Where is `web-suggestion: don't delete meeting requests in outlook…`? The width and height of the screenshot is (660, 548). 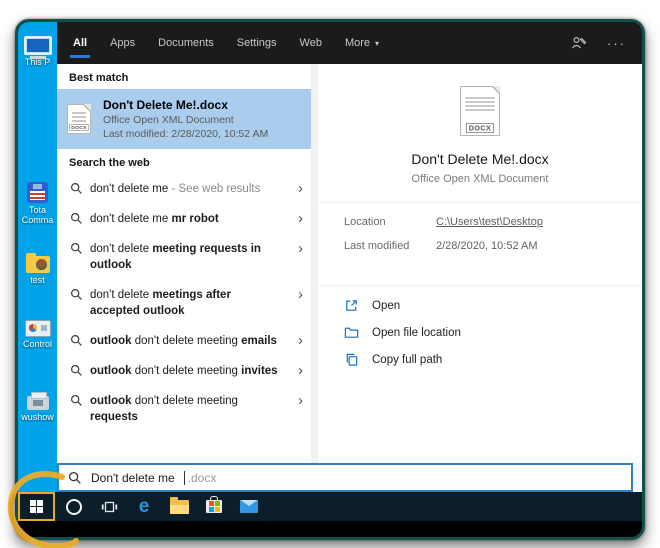 web-suggestion: don't delete meeting requests in outlook… is located at coordinates (187, 257).